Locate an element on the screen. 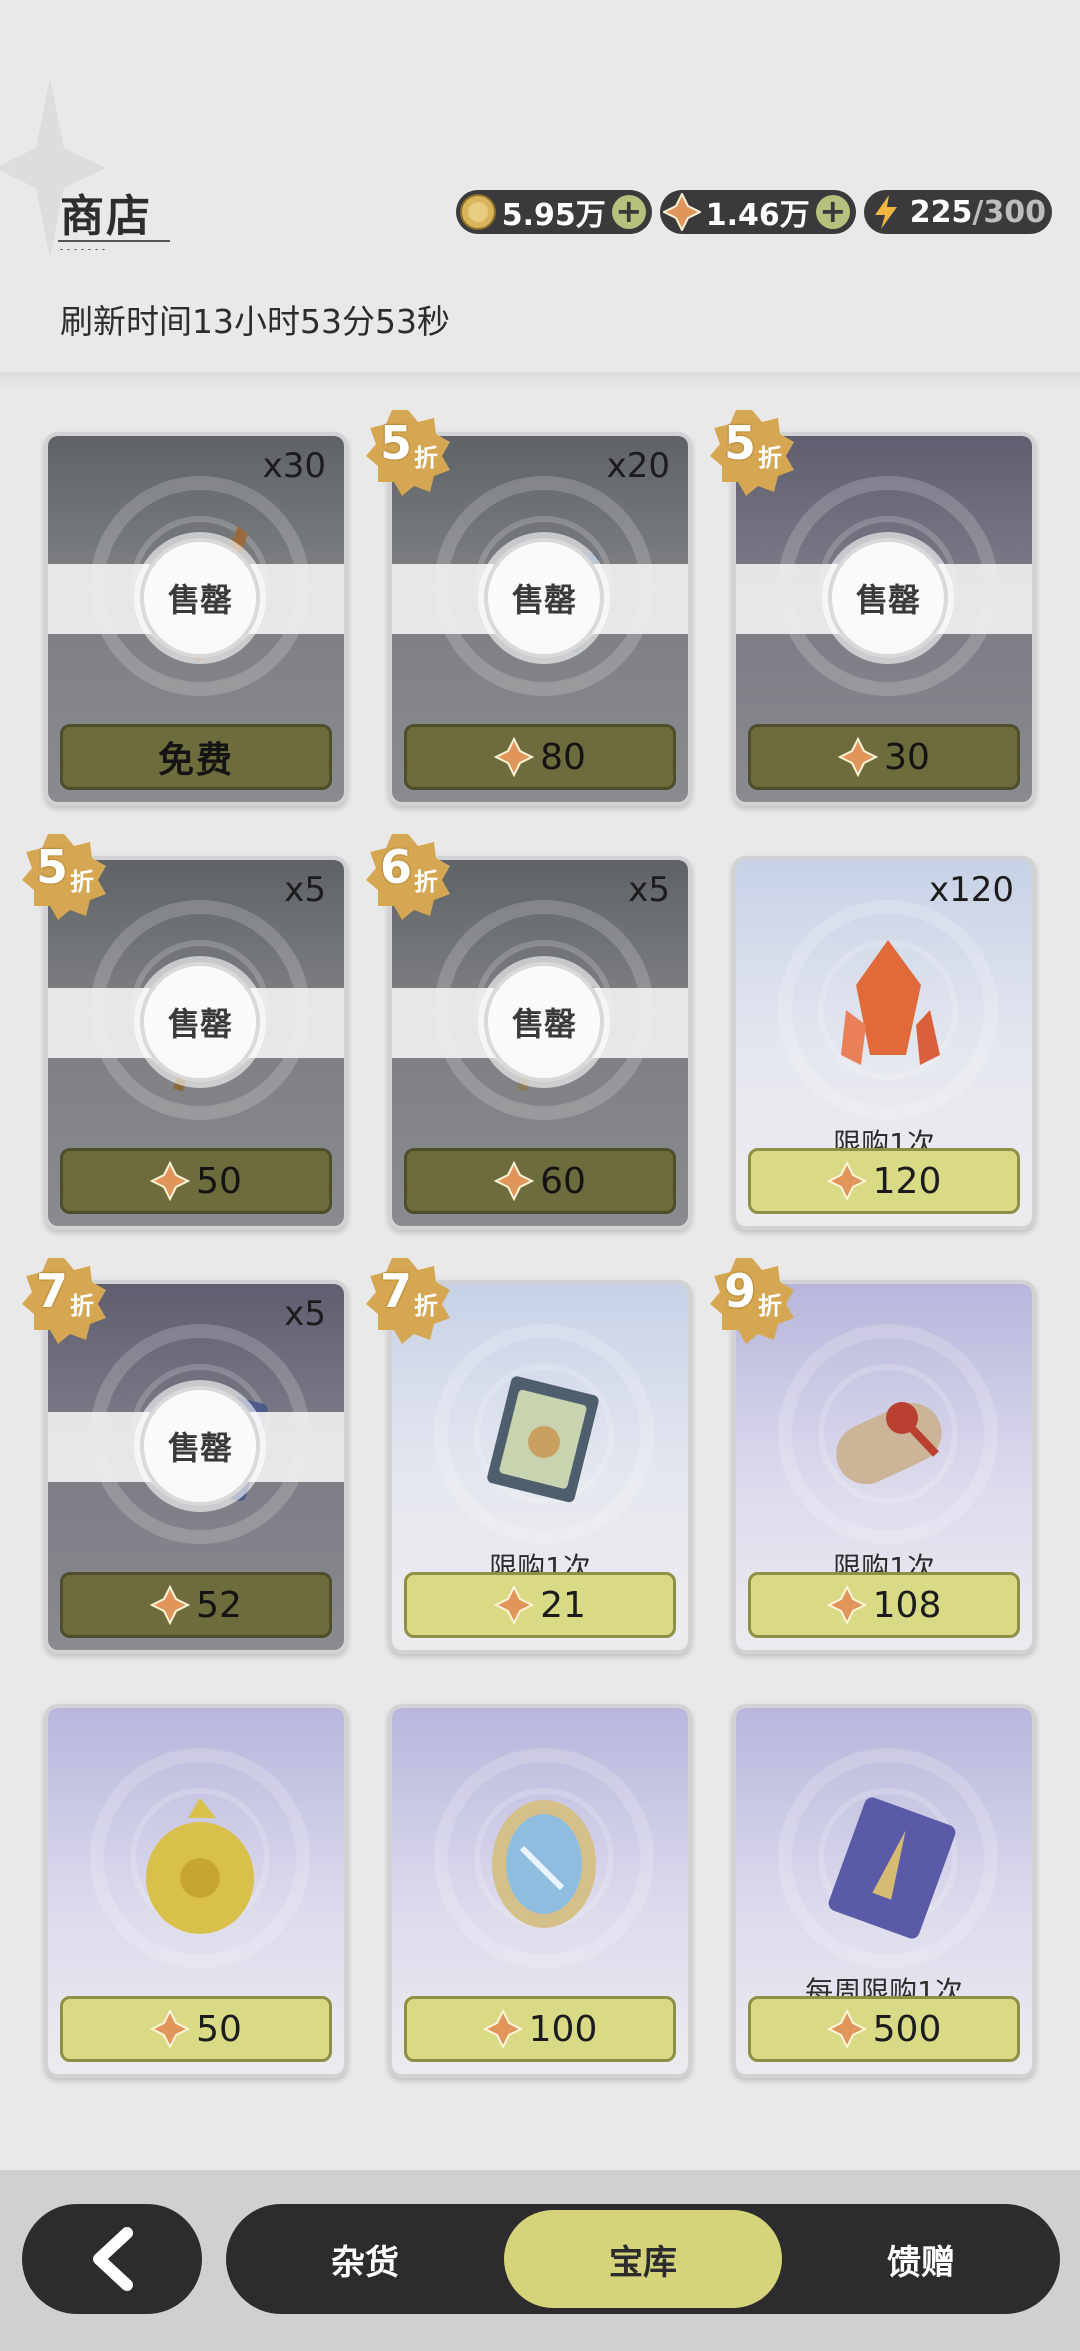  refresh-timer: 刷新时间13小时53分53秒 is located at coordinates (255, 321).